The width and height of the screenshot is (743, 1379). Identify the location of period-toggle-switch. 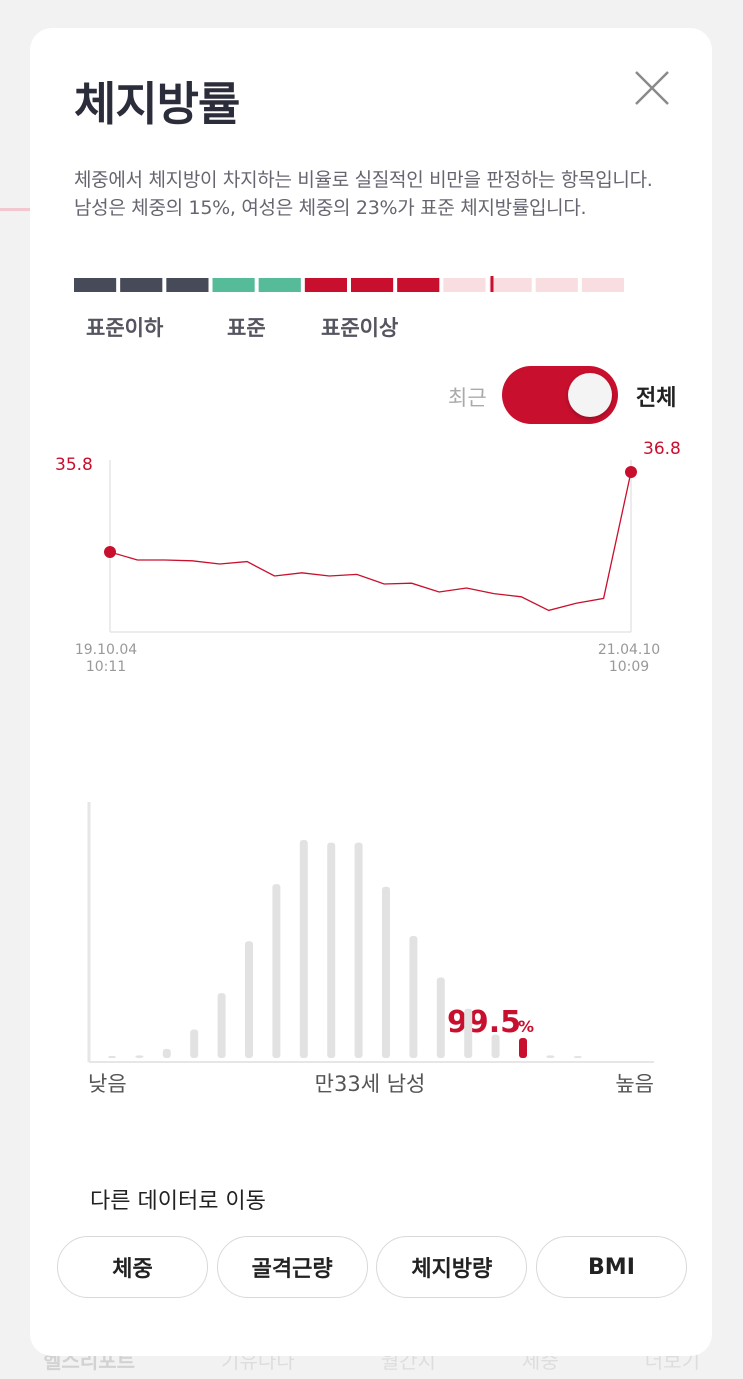
(560, 395).